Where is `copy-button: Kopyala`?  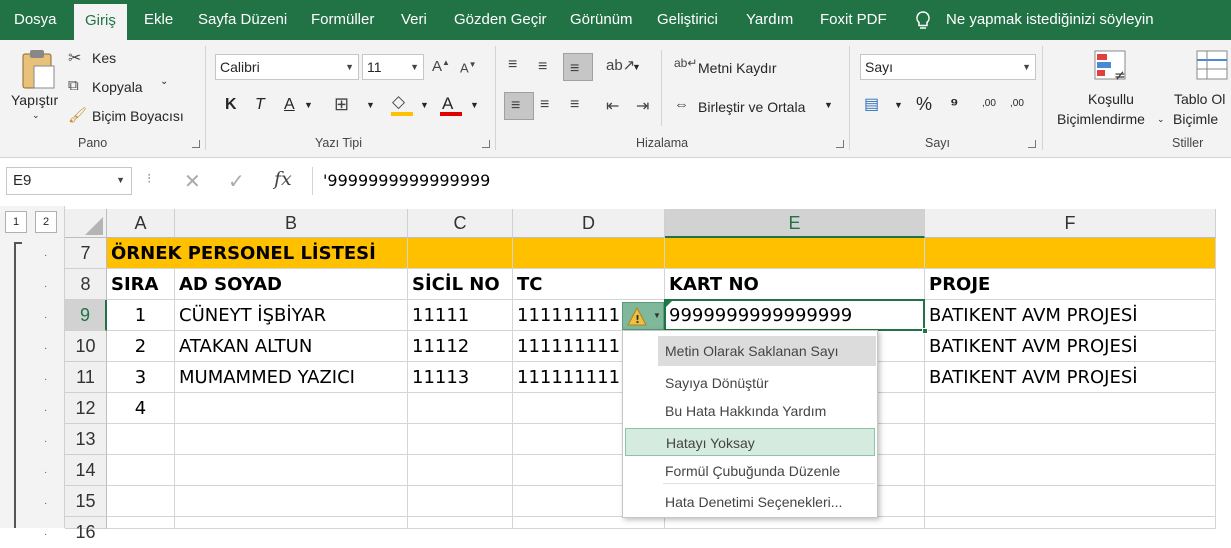
copy-button: Kopyala is located at coordinates (117, 87).